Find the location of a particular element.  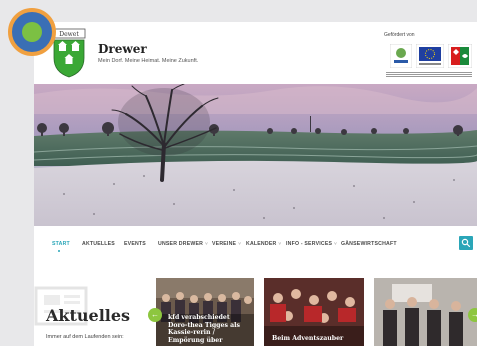

site-tagline: Mein Dorf. Meine Heimat. Meine Zukunft. is located at coordinates (148, 61).